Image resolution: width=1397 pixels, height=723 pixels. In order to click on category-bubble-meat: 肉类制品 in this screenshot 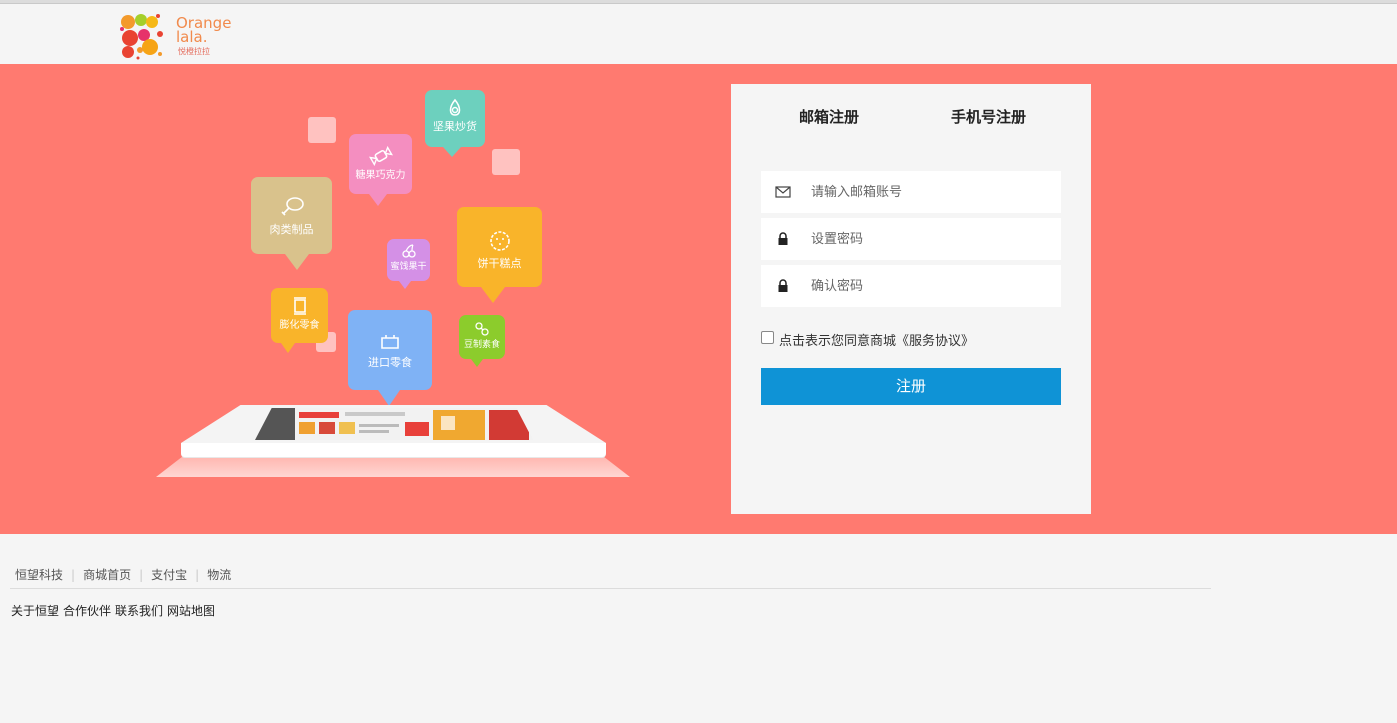, I will do `click(291, 223)`.